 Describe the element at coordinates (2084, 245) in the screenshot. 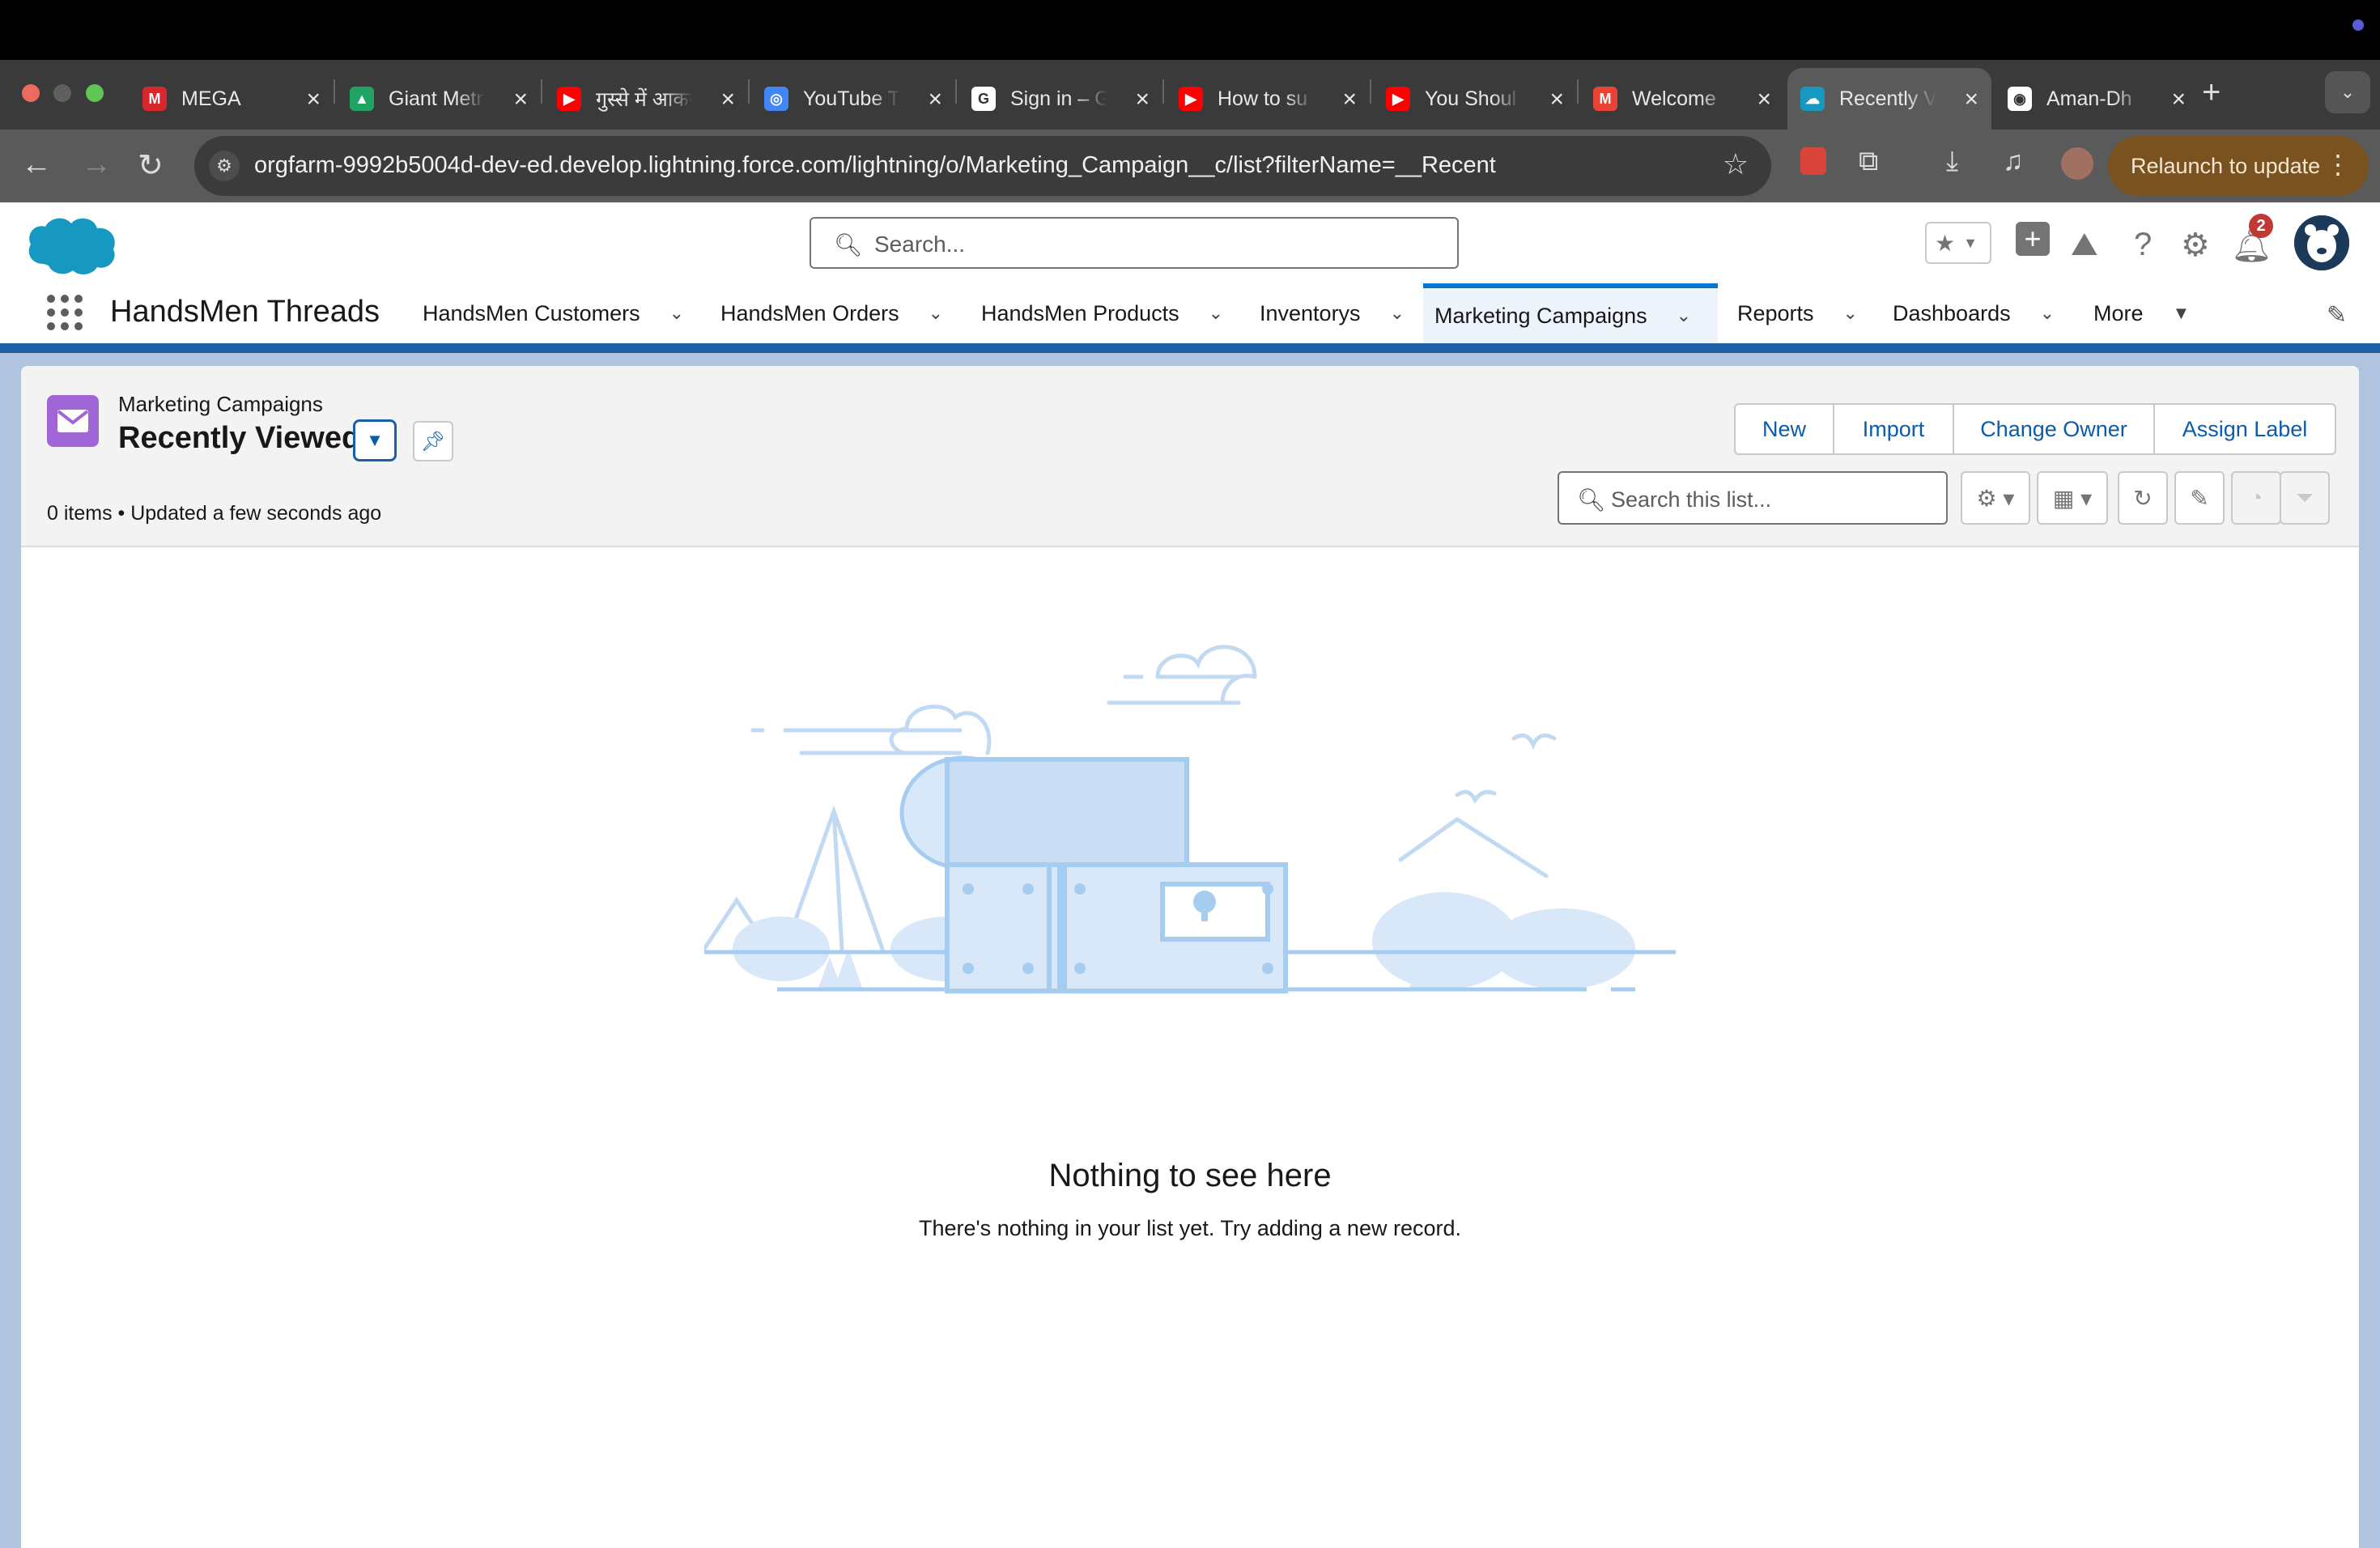

I see `trailhead-icon: ⛰` at that location.